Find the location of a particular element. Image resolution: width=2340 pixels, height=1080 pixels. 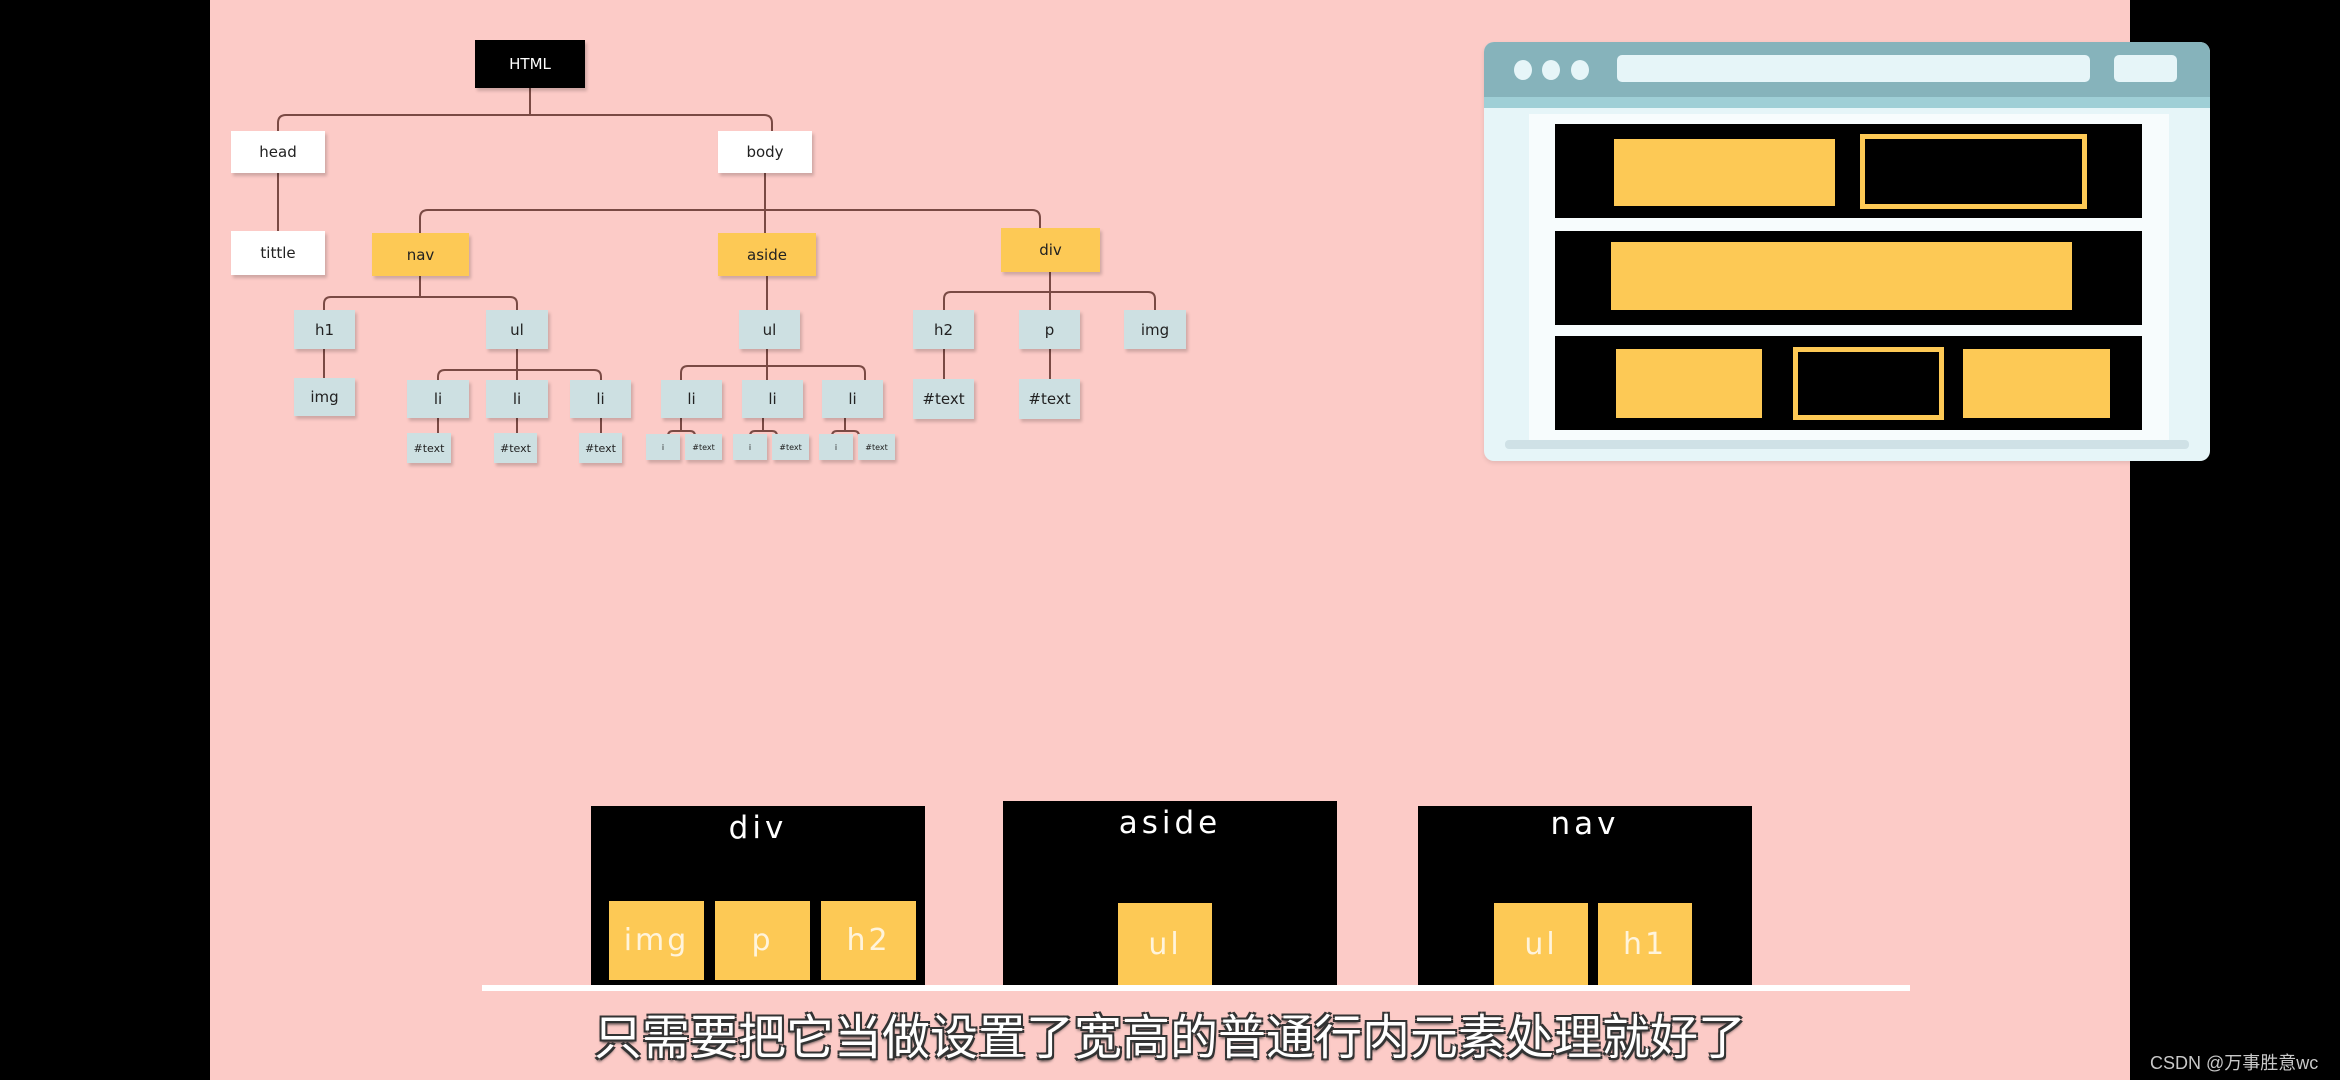

tree-node-nav: nav is located at coordinates (420, 254).